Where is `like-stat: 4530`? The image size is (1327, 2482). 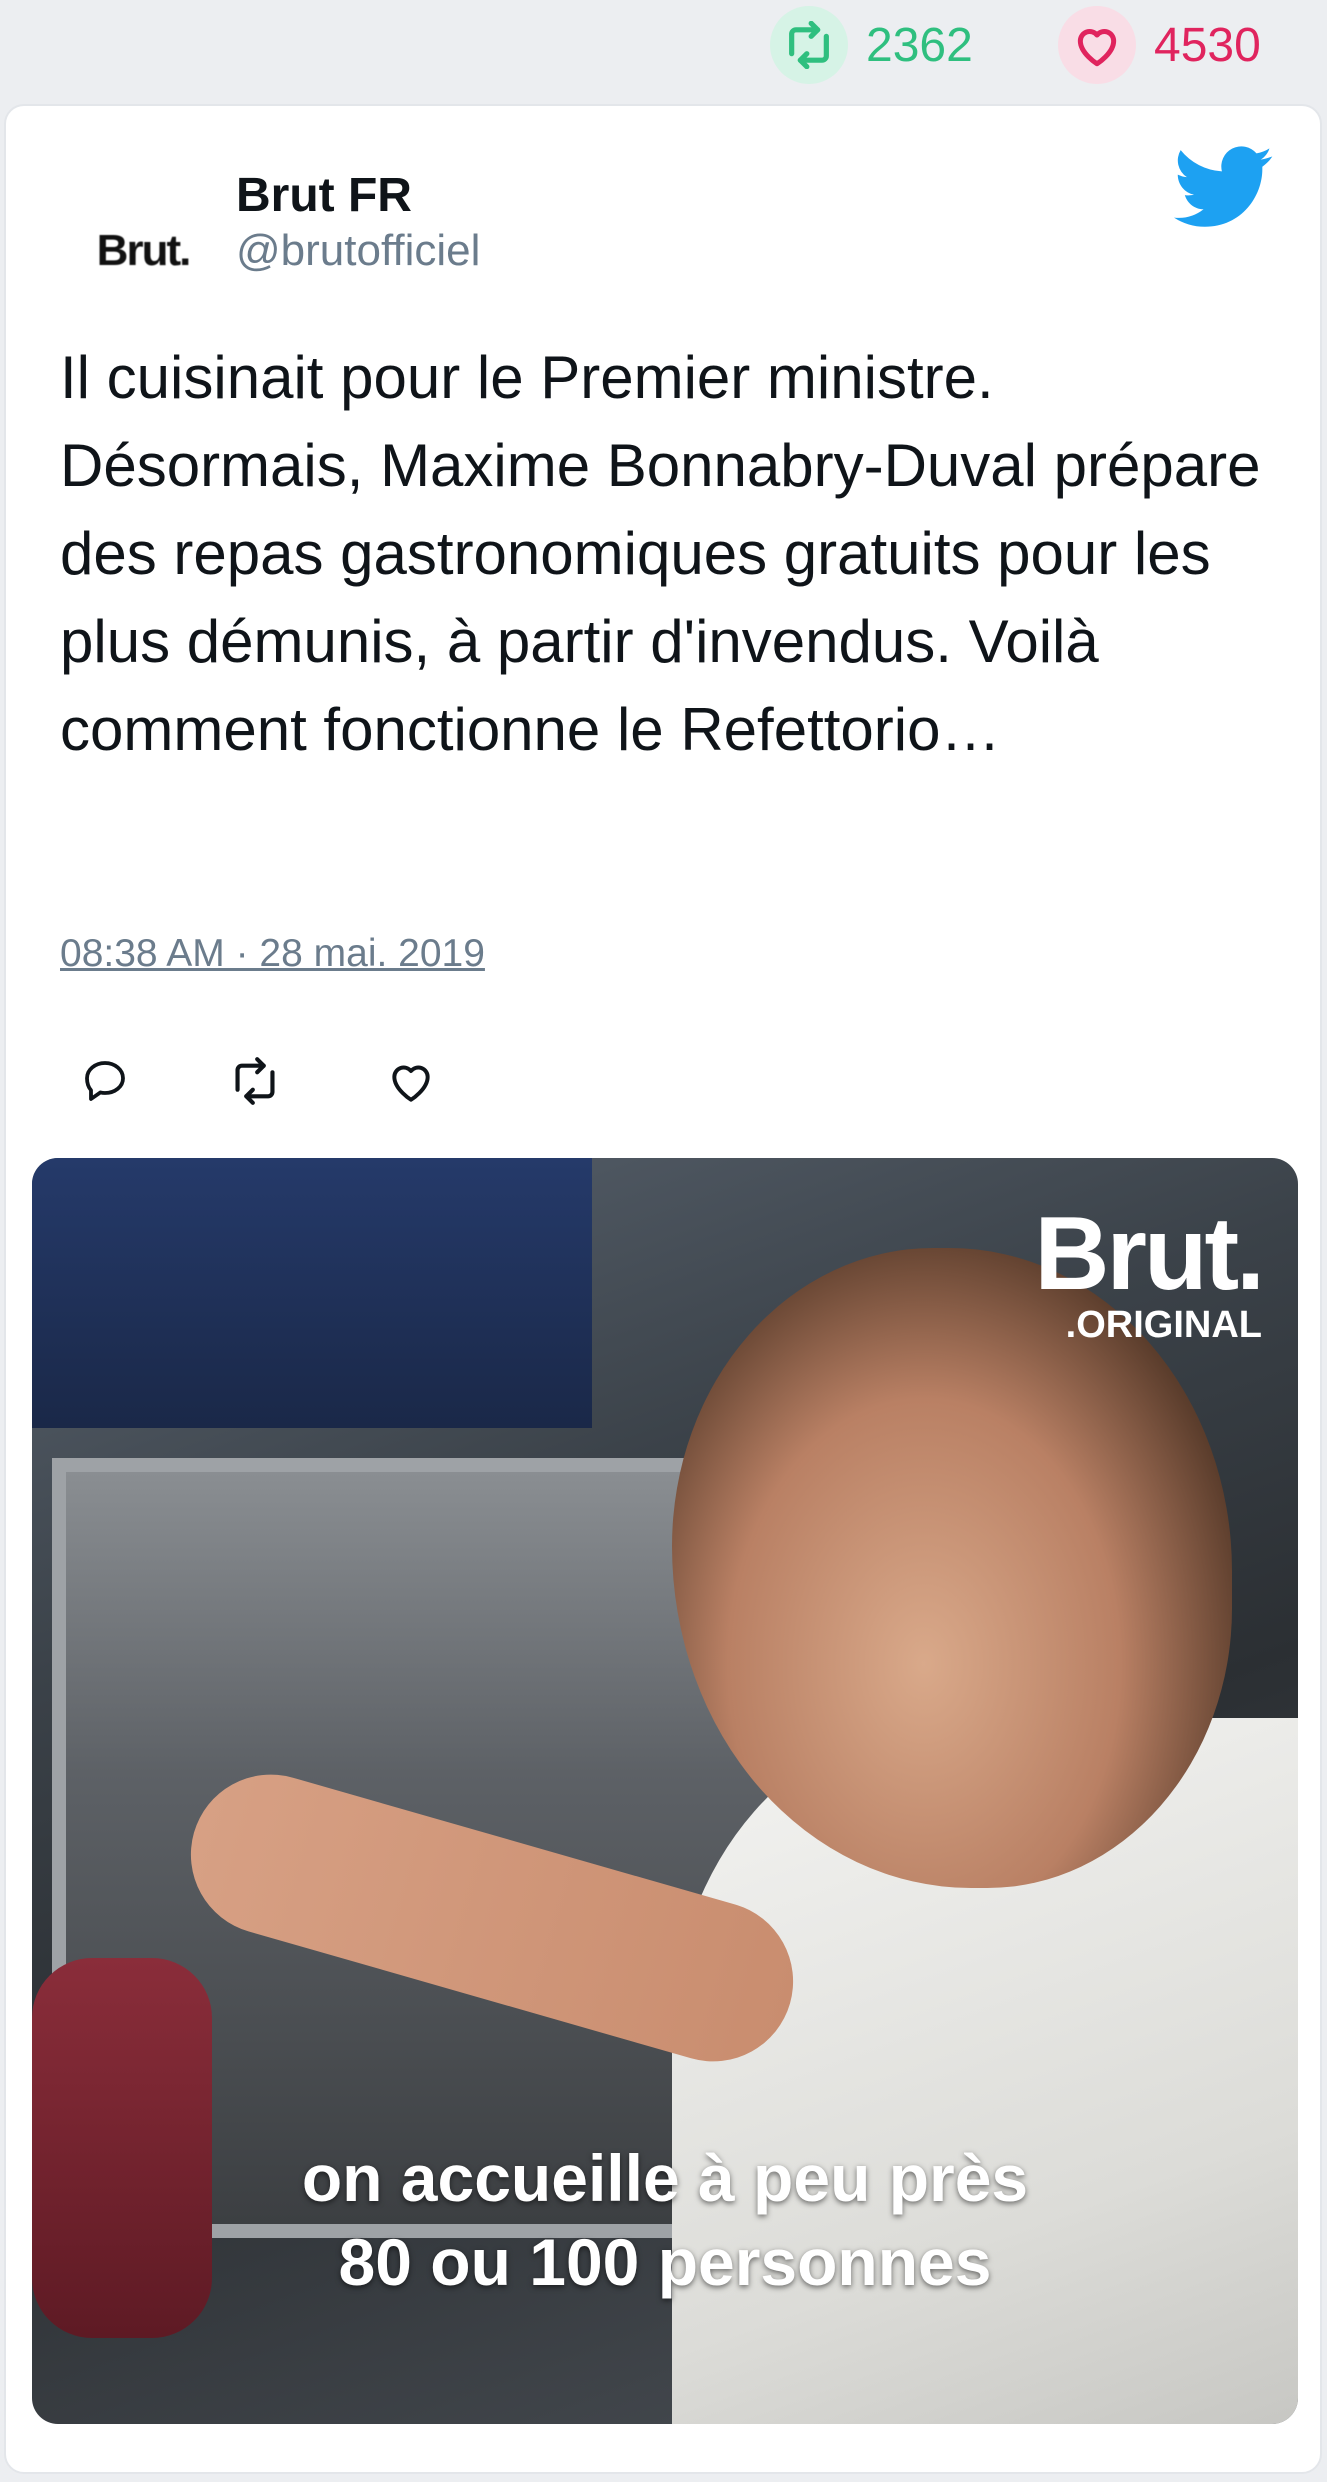
like-stat: 4530 is located at coordinates (1159, 45).